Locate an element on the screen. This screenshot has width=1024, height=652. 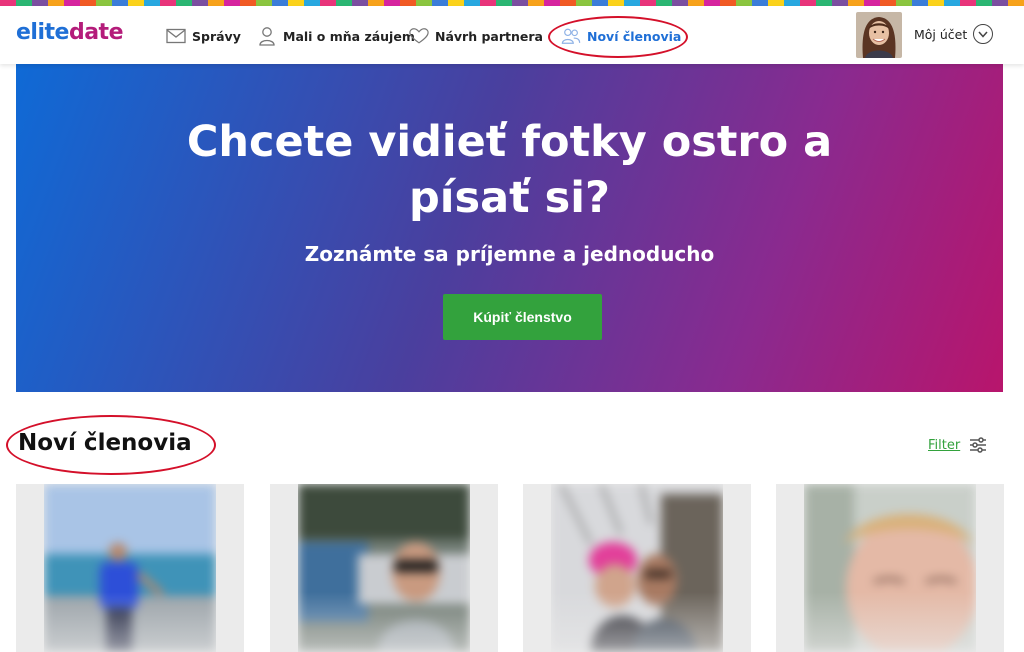
avatar is located at coordinates (879, 35).